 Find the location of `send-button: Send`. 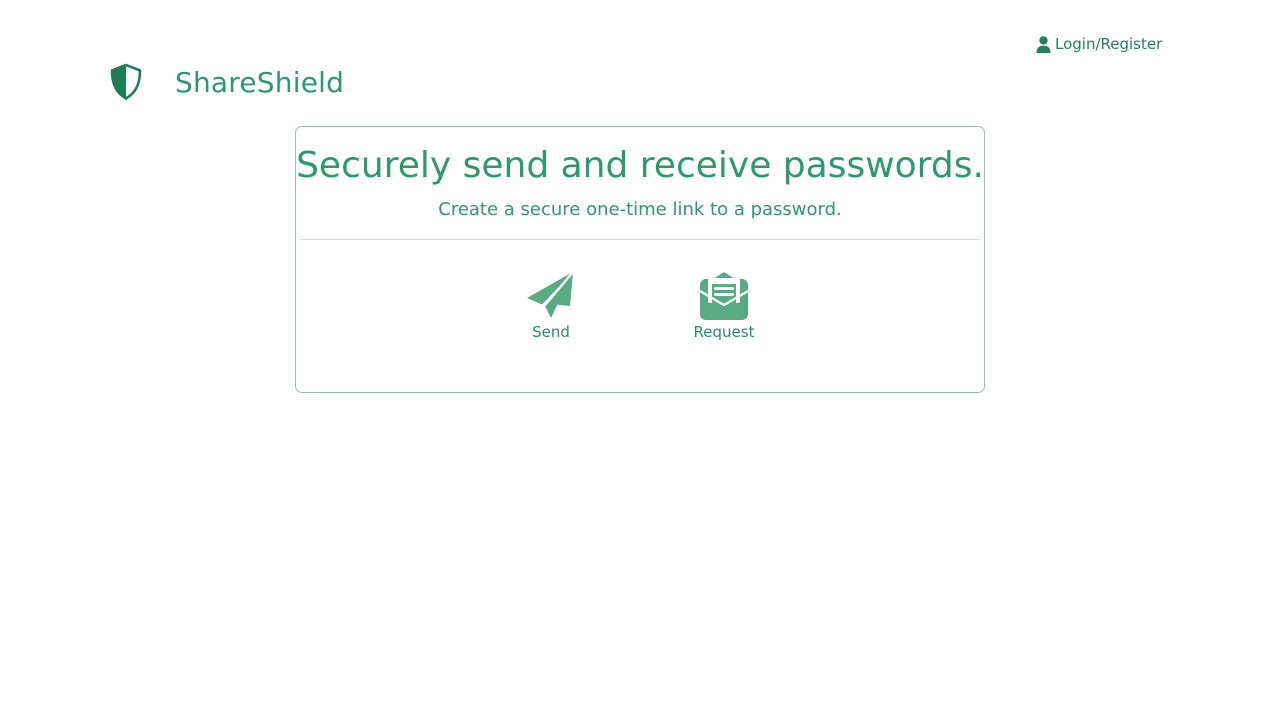

send-button: Send is located at coordinates (551, 306).